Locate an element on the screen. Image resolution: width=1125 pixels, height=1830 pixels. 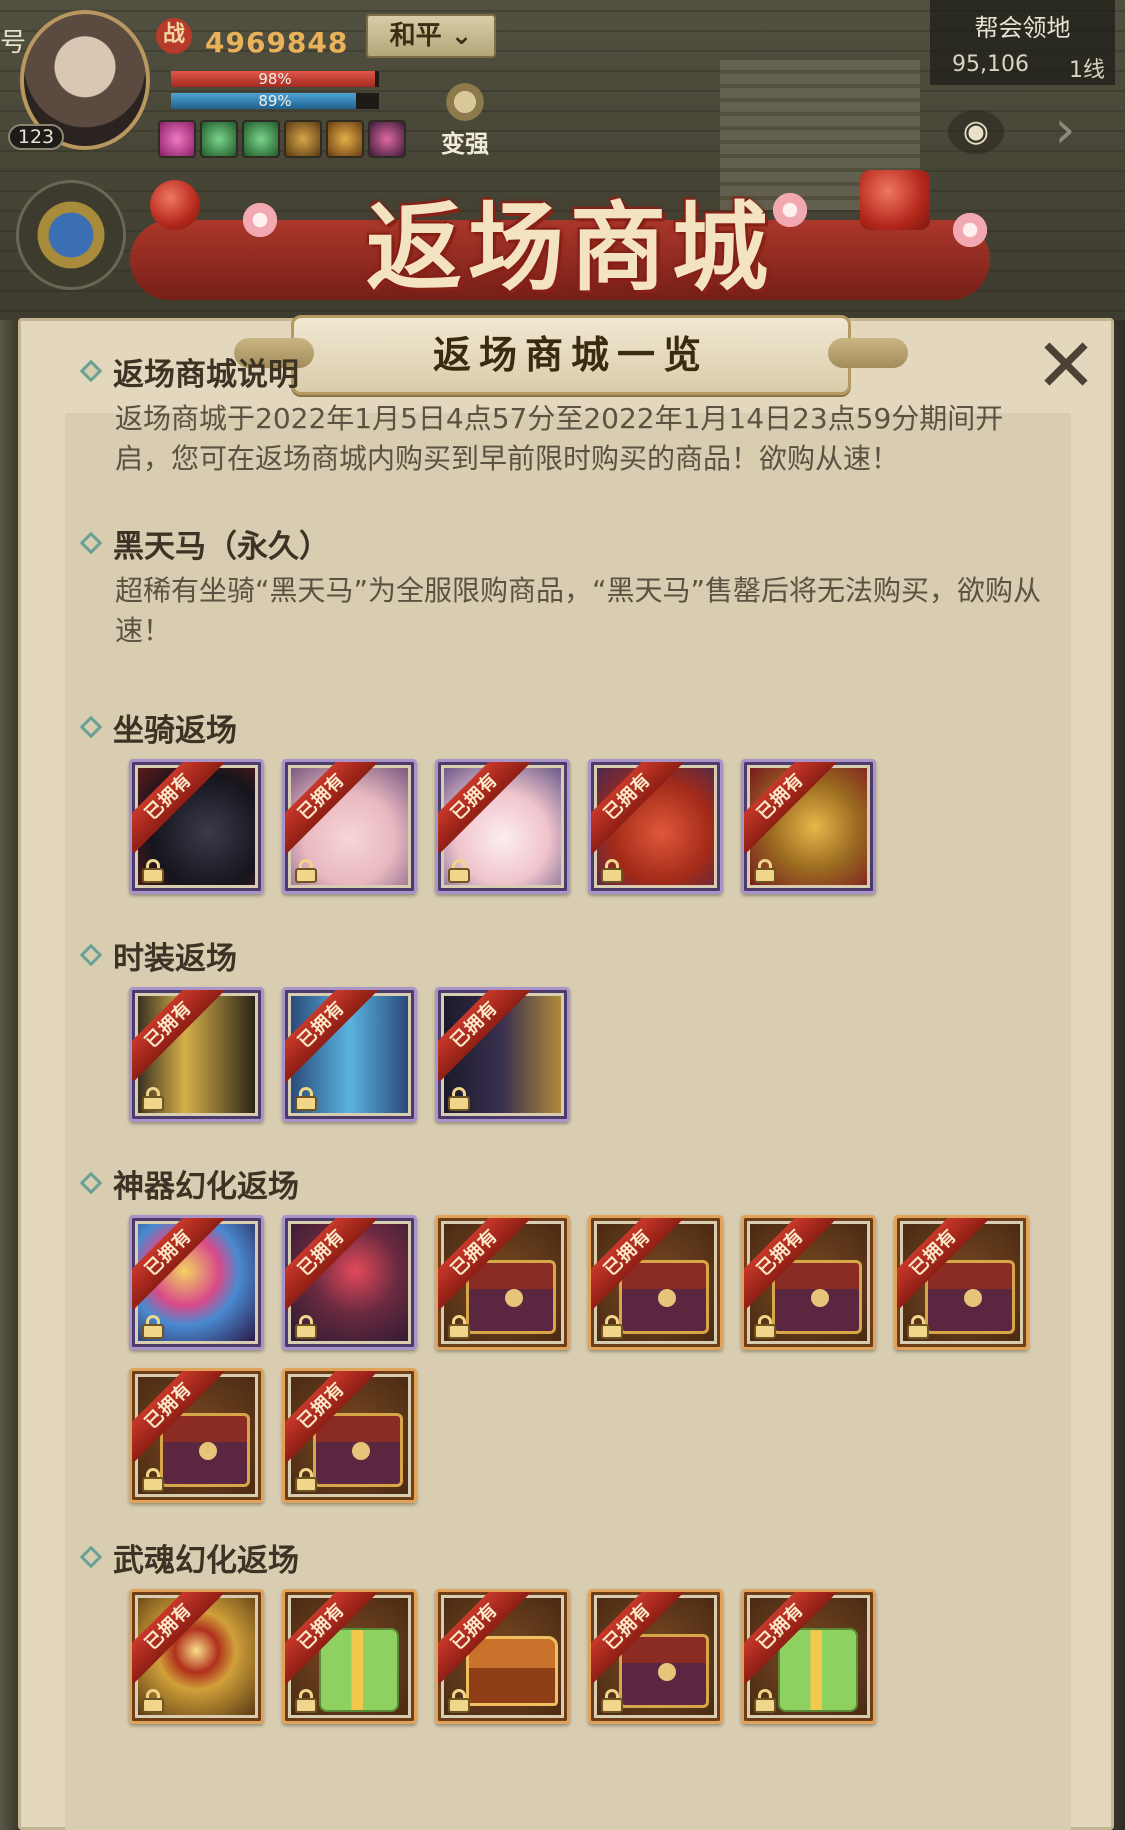
hp-bar: 98% is located at coordinates (275, 79).